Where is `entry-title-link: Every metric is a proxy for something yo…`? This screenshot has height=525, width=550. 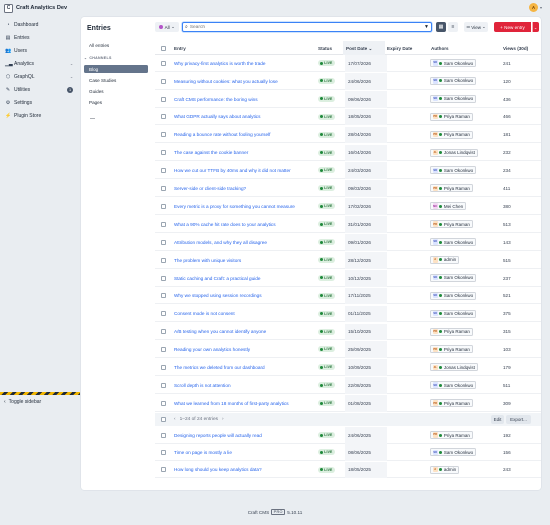 entry-title-link: Every metric is a proxy for something yo… is located at coordinates (234, 206).